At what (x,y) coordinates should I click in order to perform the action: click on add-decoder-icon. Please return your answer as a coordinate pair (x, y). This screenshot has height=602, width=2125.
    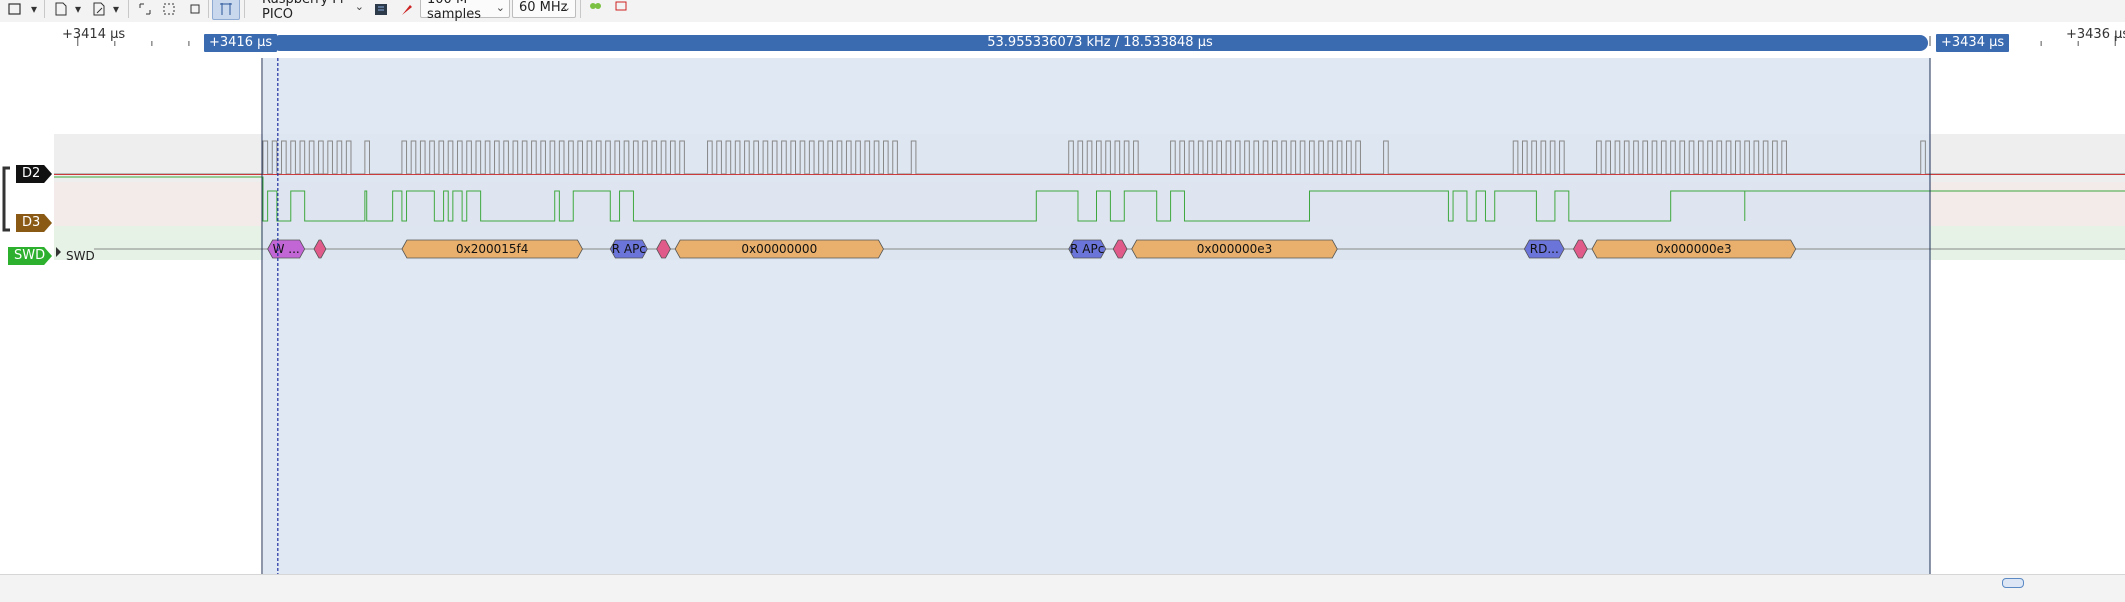
    Looking at the image, I should click on (621, 9).